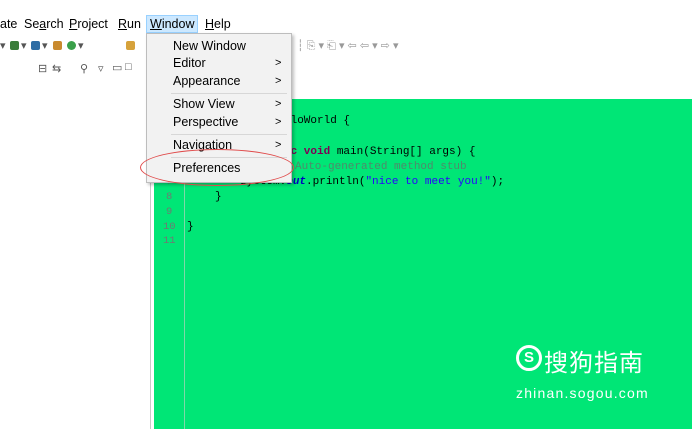 This screenshot has height=429, width=692. I want to click on line-number: 8, so click(169, 197).